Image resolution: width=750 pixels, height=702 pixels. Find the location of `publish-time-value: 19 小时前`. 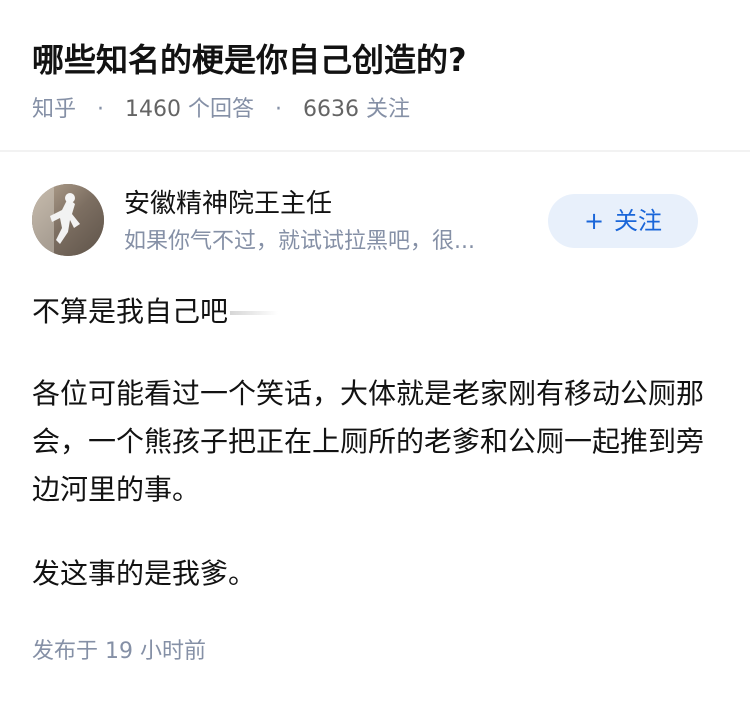

publish-time-value: 19 小时前 is located at coordinates (156, 651).